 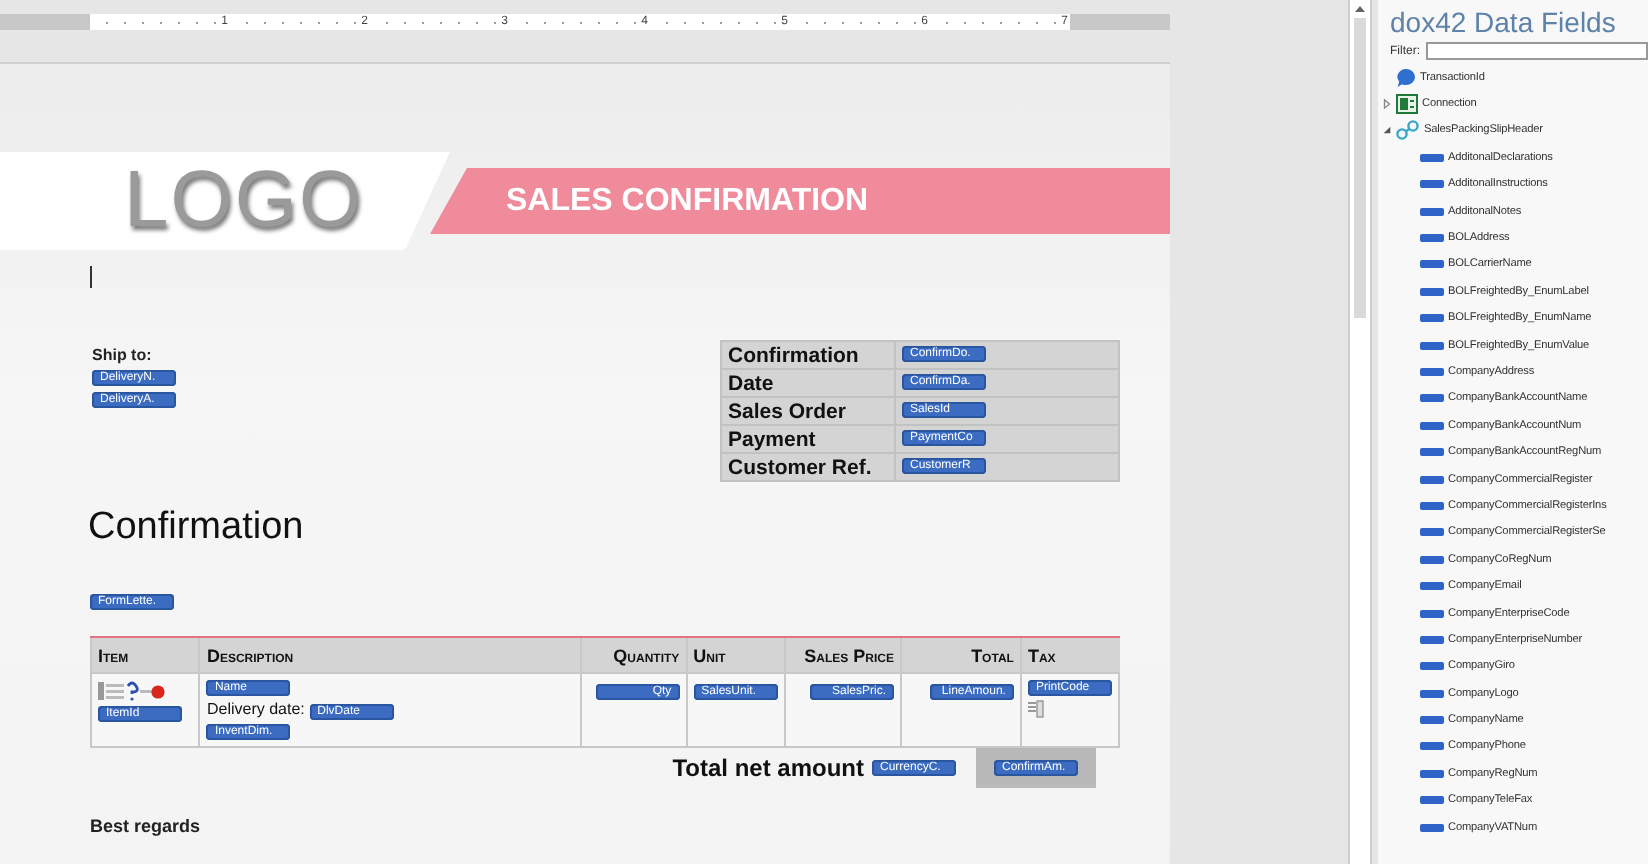 I want to click on panel-title: dox42 Data Fields, so click(x=1504, y=22).